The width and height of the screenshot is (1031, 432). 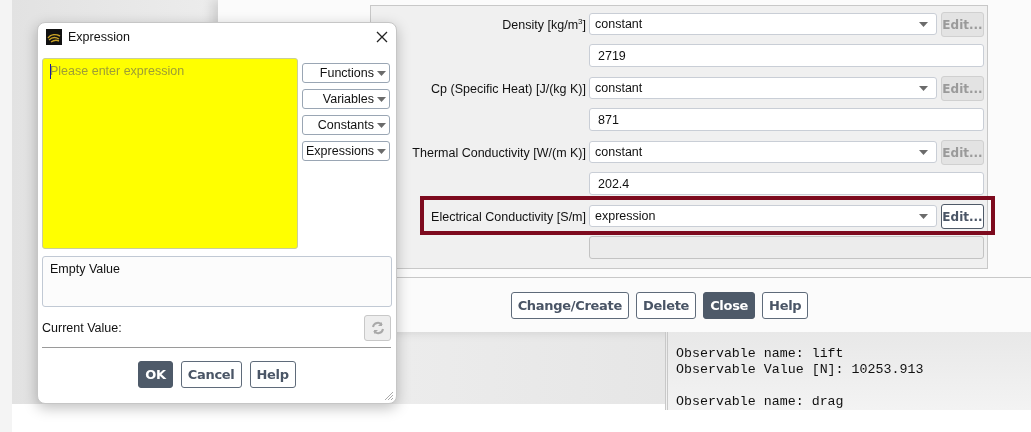 I want to click on menu-button: Constants, so click(x=346, y=125).